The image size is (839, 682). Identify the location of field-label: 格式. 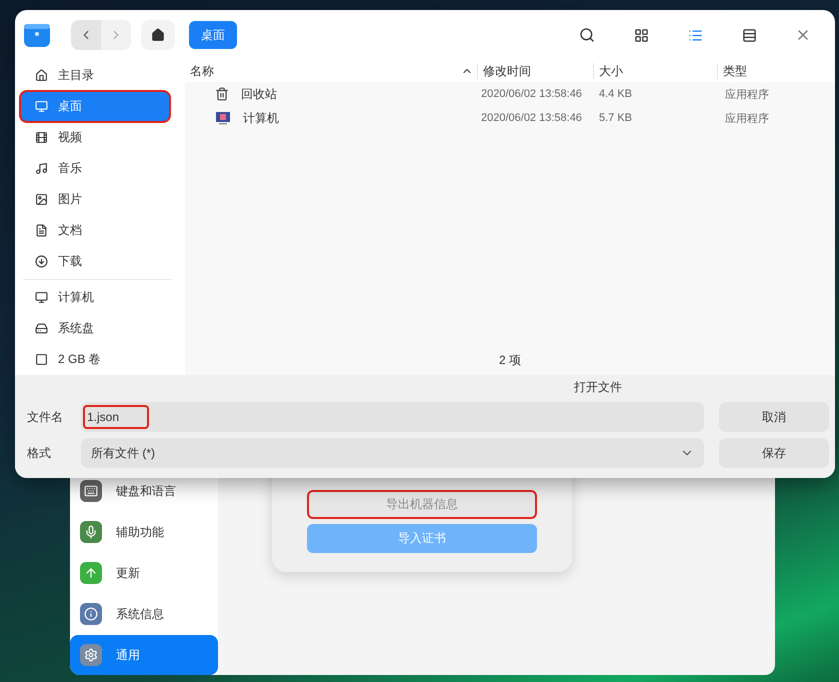
(39, 453).